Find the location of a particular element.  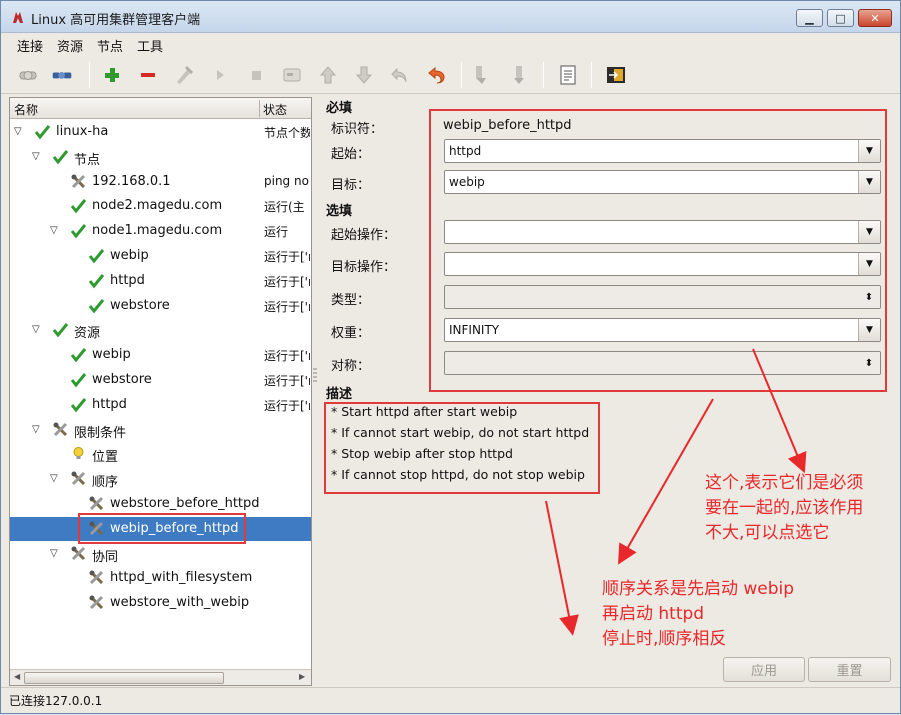

start-icon is located at coordinates (220, 75).